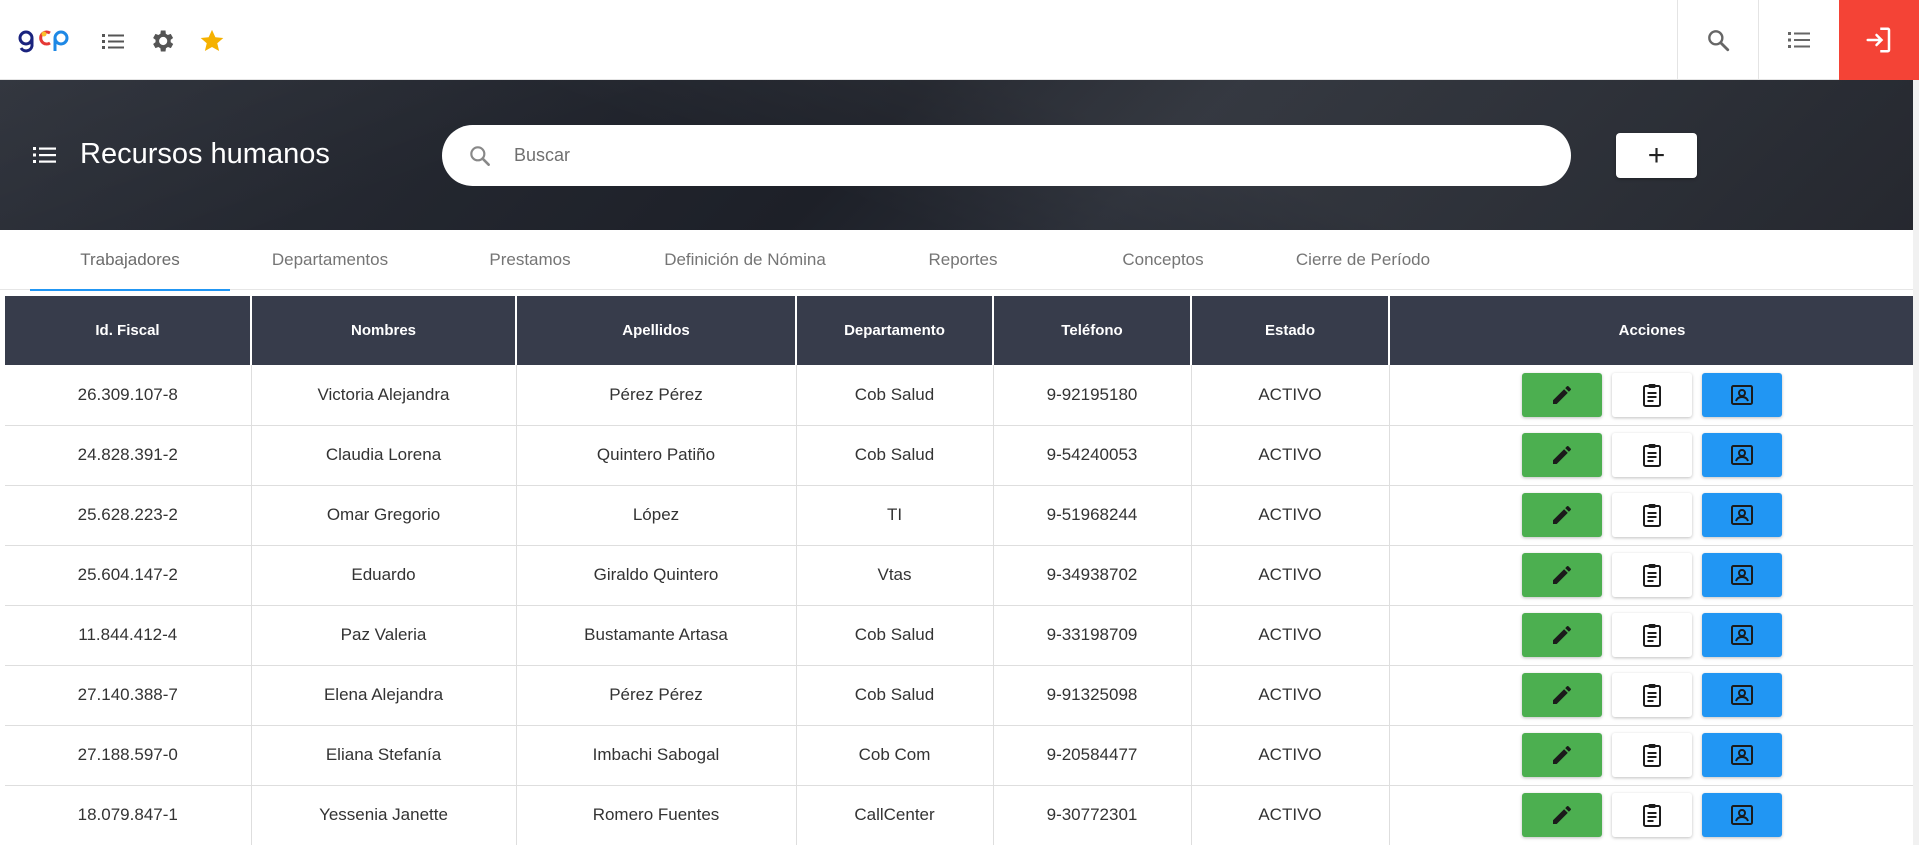 This screenshot has width=1919, height=845. What do you see at coordinates (44, 40) in the screenshot?
I see `gcp-logo` at bounding box center [44, 40].